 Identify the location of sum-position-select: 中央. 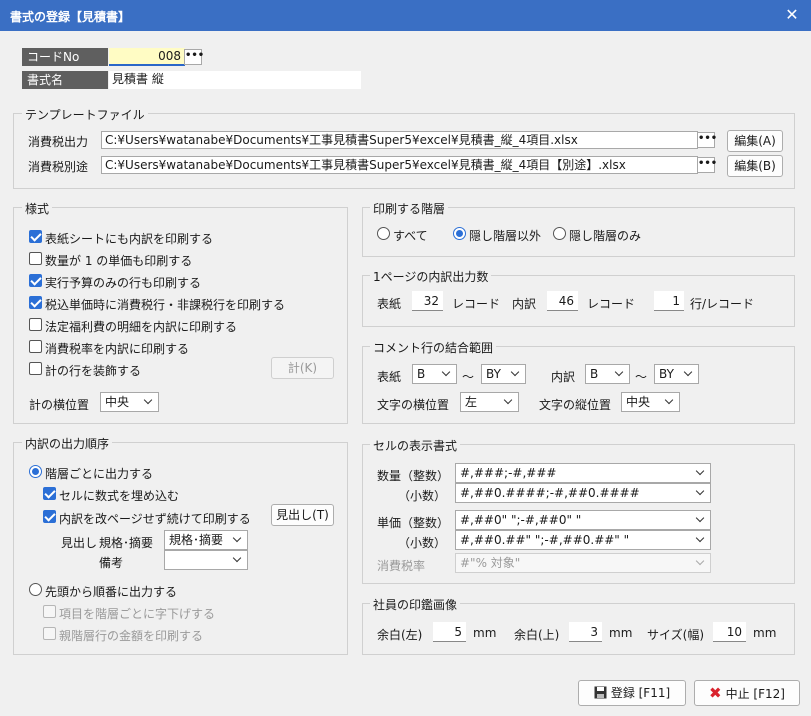
(129, 402).